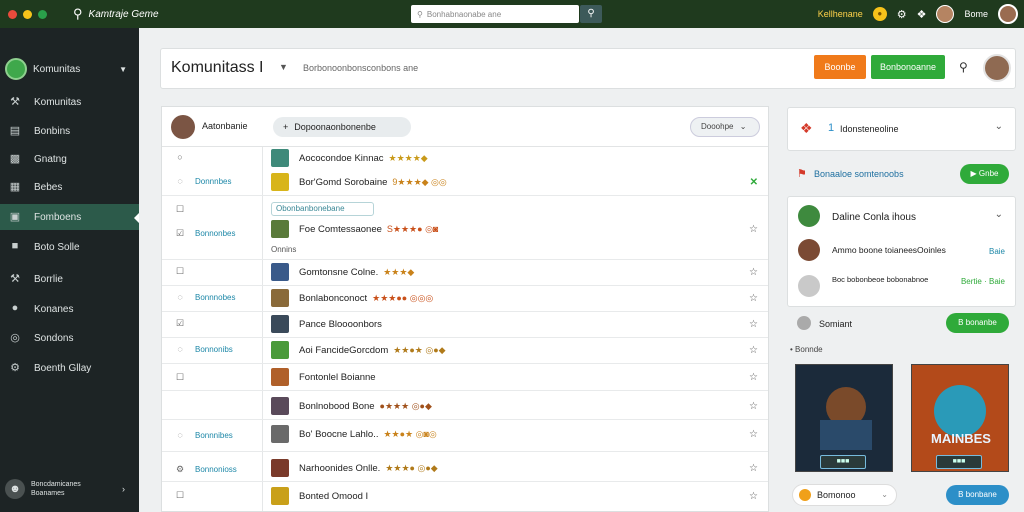 The image size is (1024, 512). I want to click on row-checkbox: ☑, so click(212, 323).